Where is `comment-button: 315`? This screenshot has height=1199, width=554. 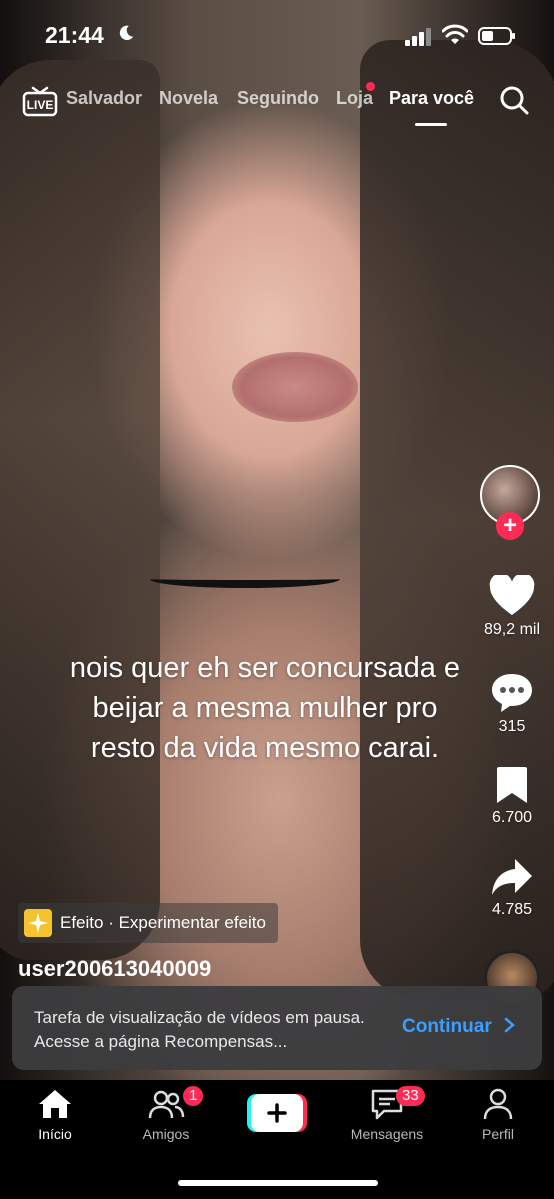
comment-button: 315 is located at coordinates (512, 704).